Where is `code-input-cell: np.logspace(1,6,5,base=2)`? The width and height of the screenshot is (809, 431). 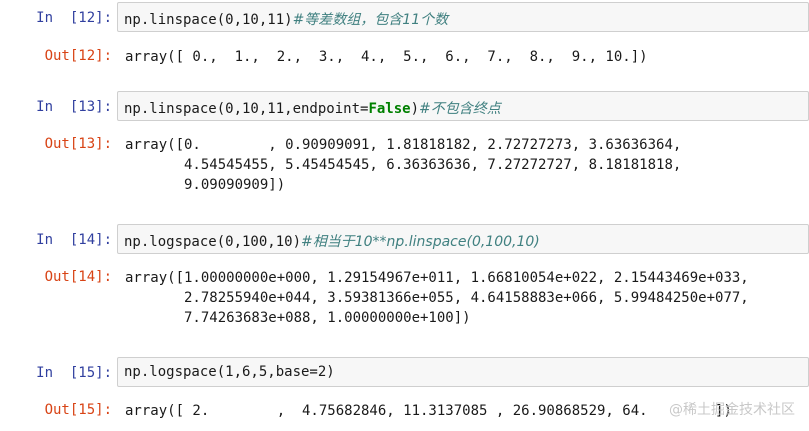 code-input-cell: np.logspace(1,6,5,base=2) is located at coordinates (463, 372).